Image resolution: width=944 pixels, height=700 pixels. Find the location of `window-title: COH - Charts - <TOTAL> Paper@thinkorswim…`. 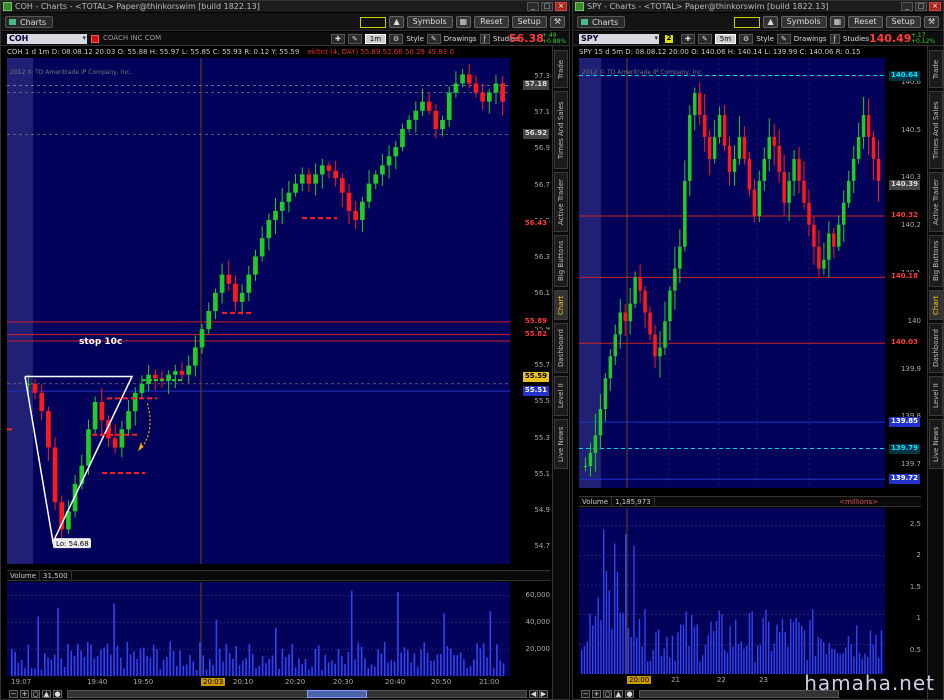

window-title: COH - Charts - <TOTAL> Paper@thinkorswim… is located at coordinates (137, 6).